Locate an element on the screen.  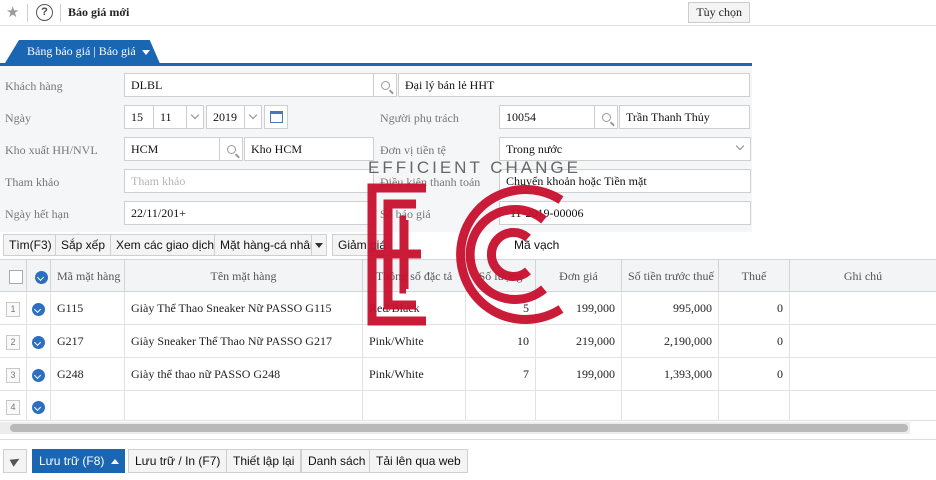
person-code-input: 10054 is located at coordinates (547, 117).